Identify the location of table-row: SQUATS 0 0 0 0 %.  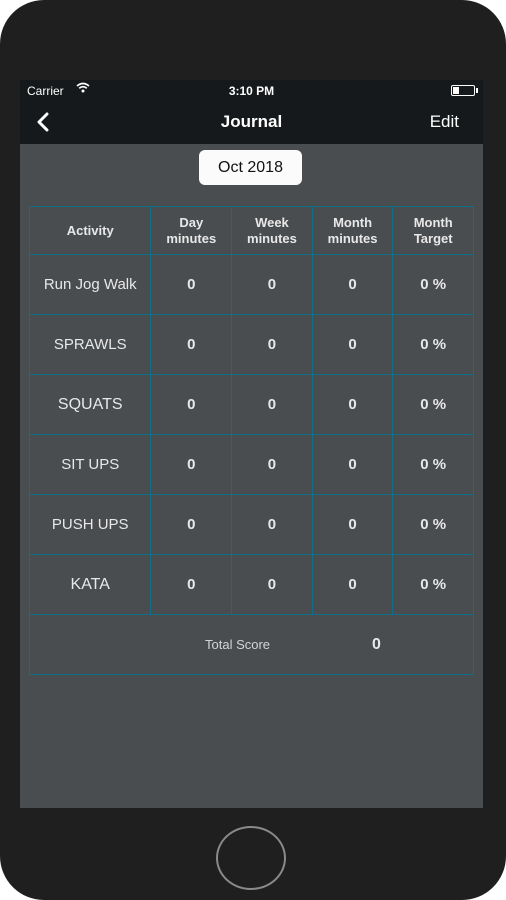
(251, 404).